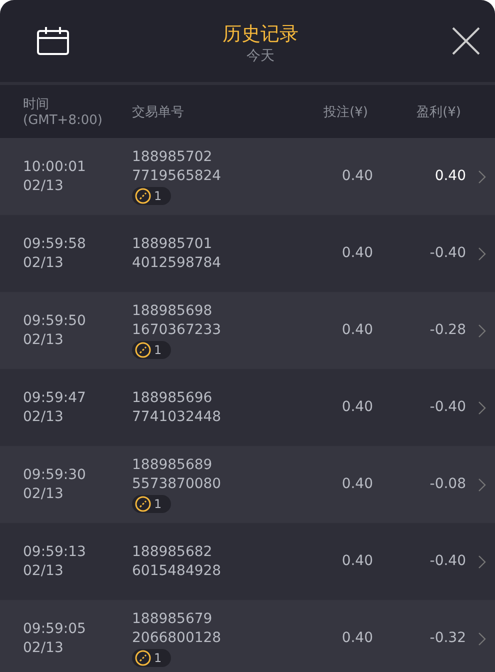 This screenshot has width=495, height=672. Describe the element at coordinates (466, 41) in the screenshot. I see `close-icon` at that location.